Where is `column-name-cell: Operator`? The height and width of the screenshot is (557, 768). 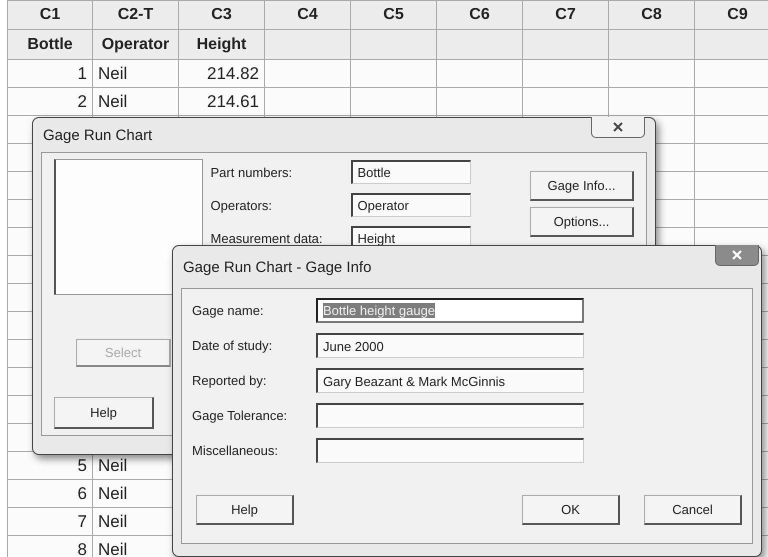
column-name-cell: Operator is located at coordinates (136, 45).